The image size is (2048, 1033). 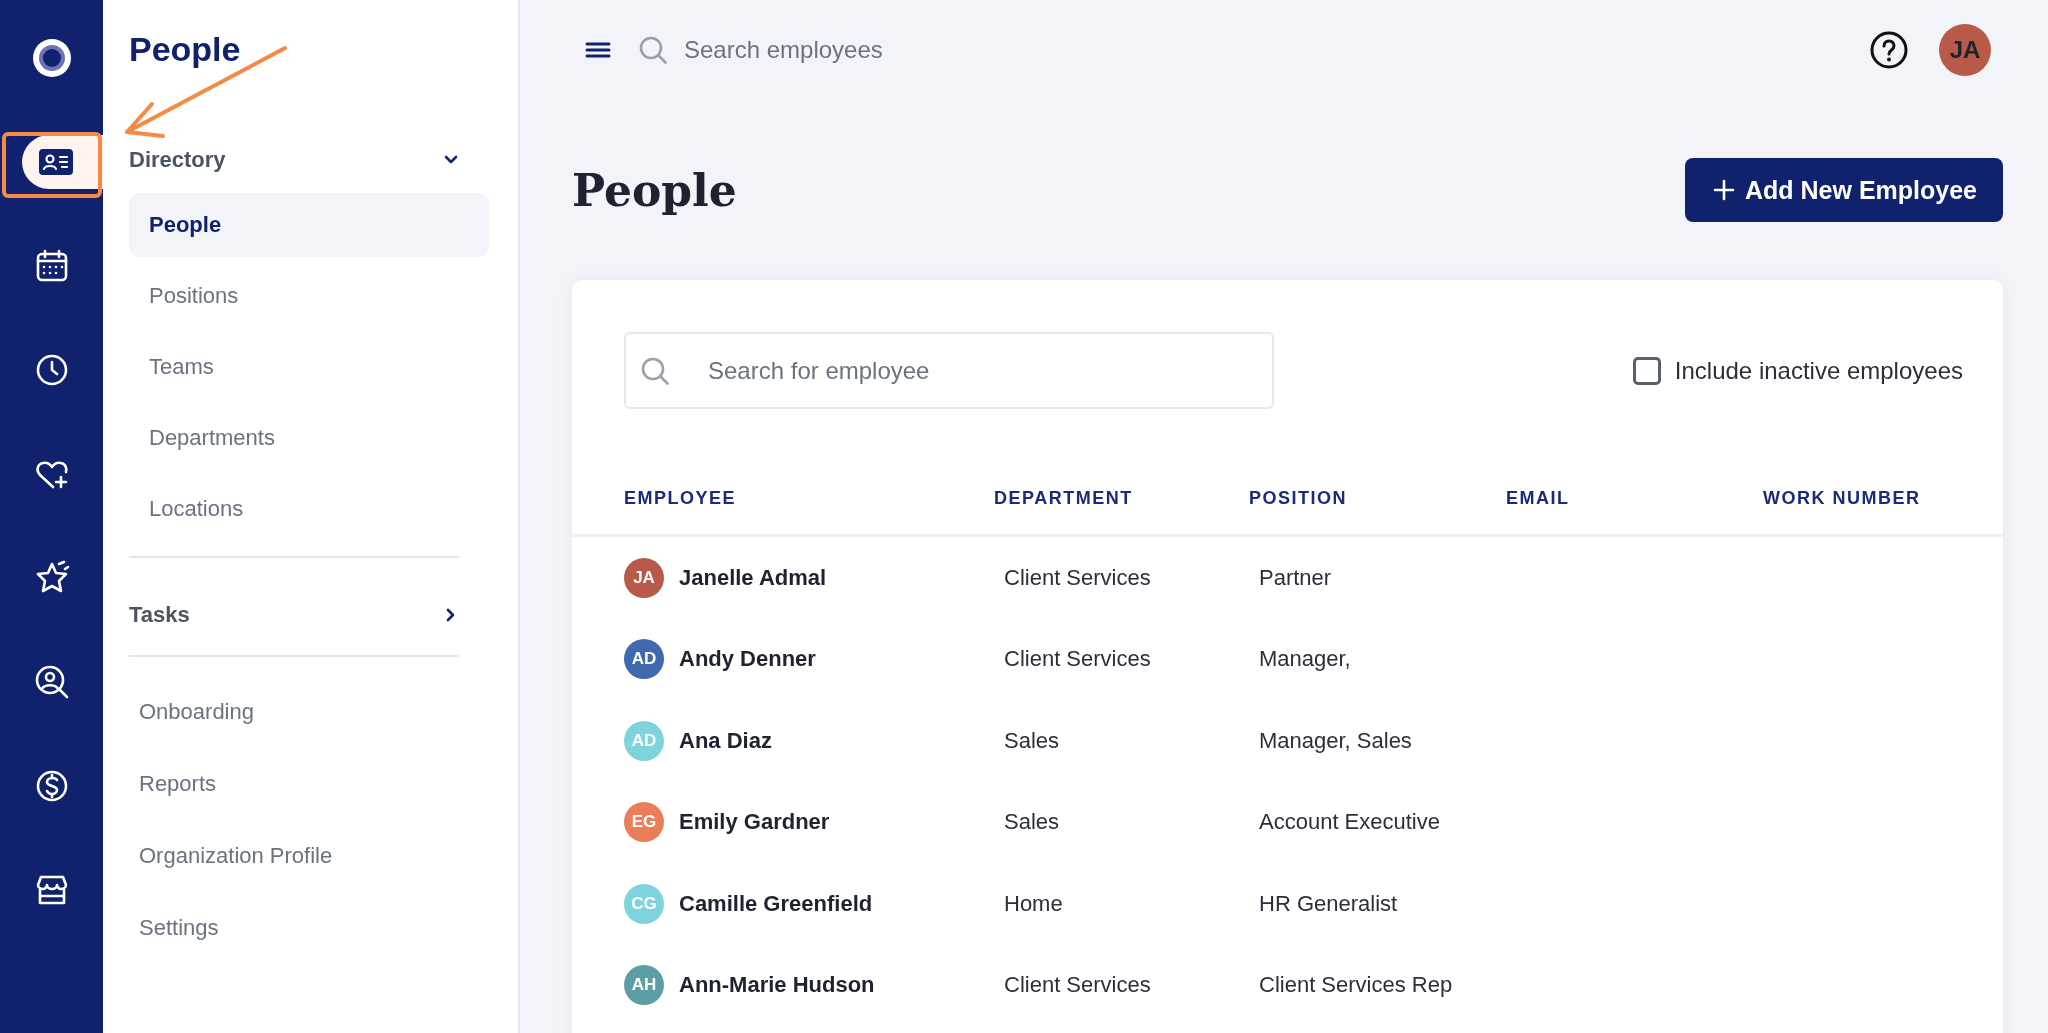 What do you see at coordinates (725, 740) in the screenshot?
I see `employee-name: Ana Diaz` at bounding box center [725, 740].